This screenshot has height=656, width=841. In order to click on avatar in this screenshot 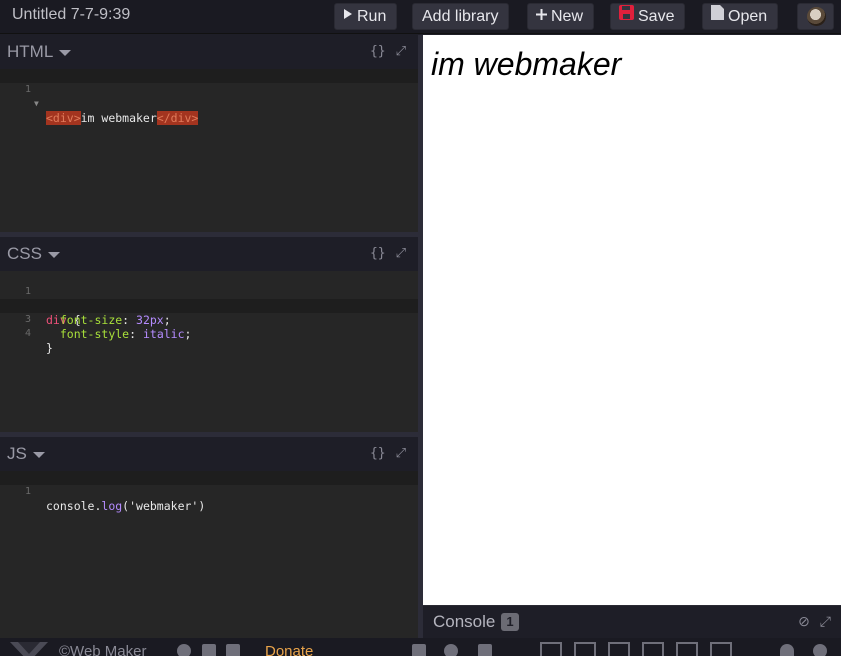, I will do `click(816, 16)`.